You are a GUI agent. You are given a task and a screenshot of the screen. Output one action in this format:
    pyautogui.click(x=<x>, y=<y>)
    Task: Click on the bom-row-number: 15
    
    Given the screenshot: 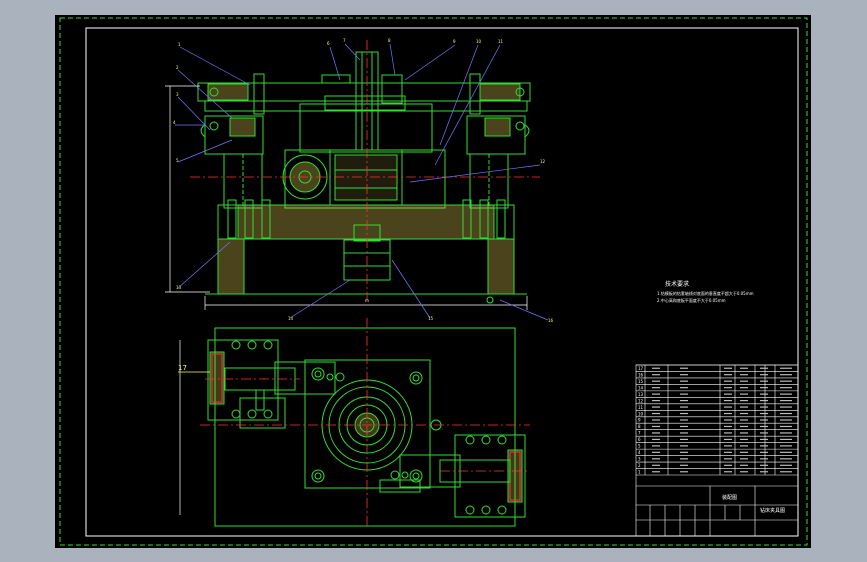 What is the action you would take?
    pyautogui.click(x=641, y=381)
    